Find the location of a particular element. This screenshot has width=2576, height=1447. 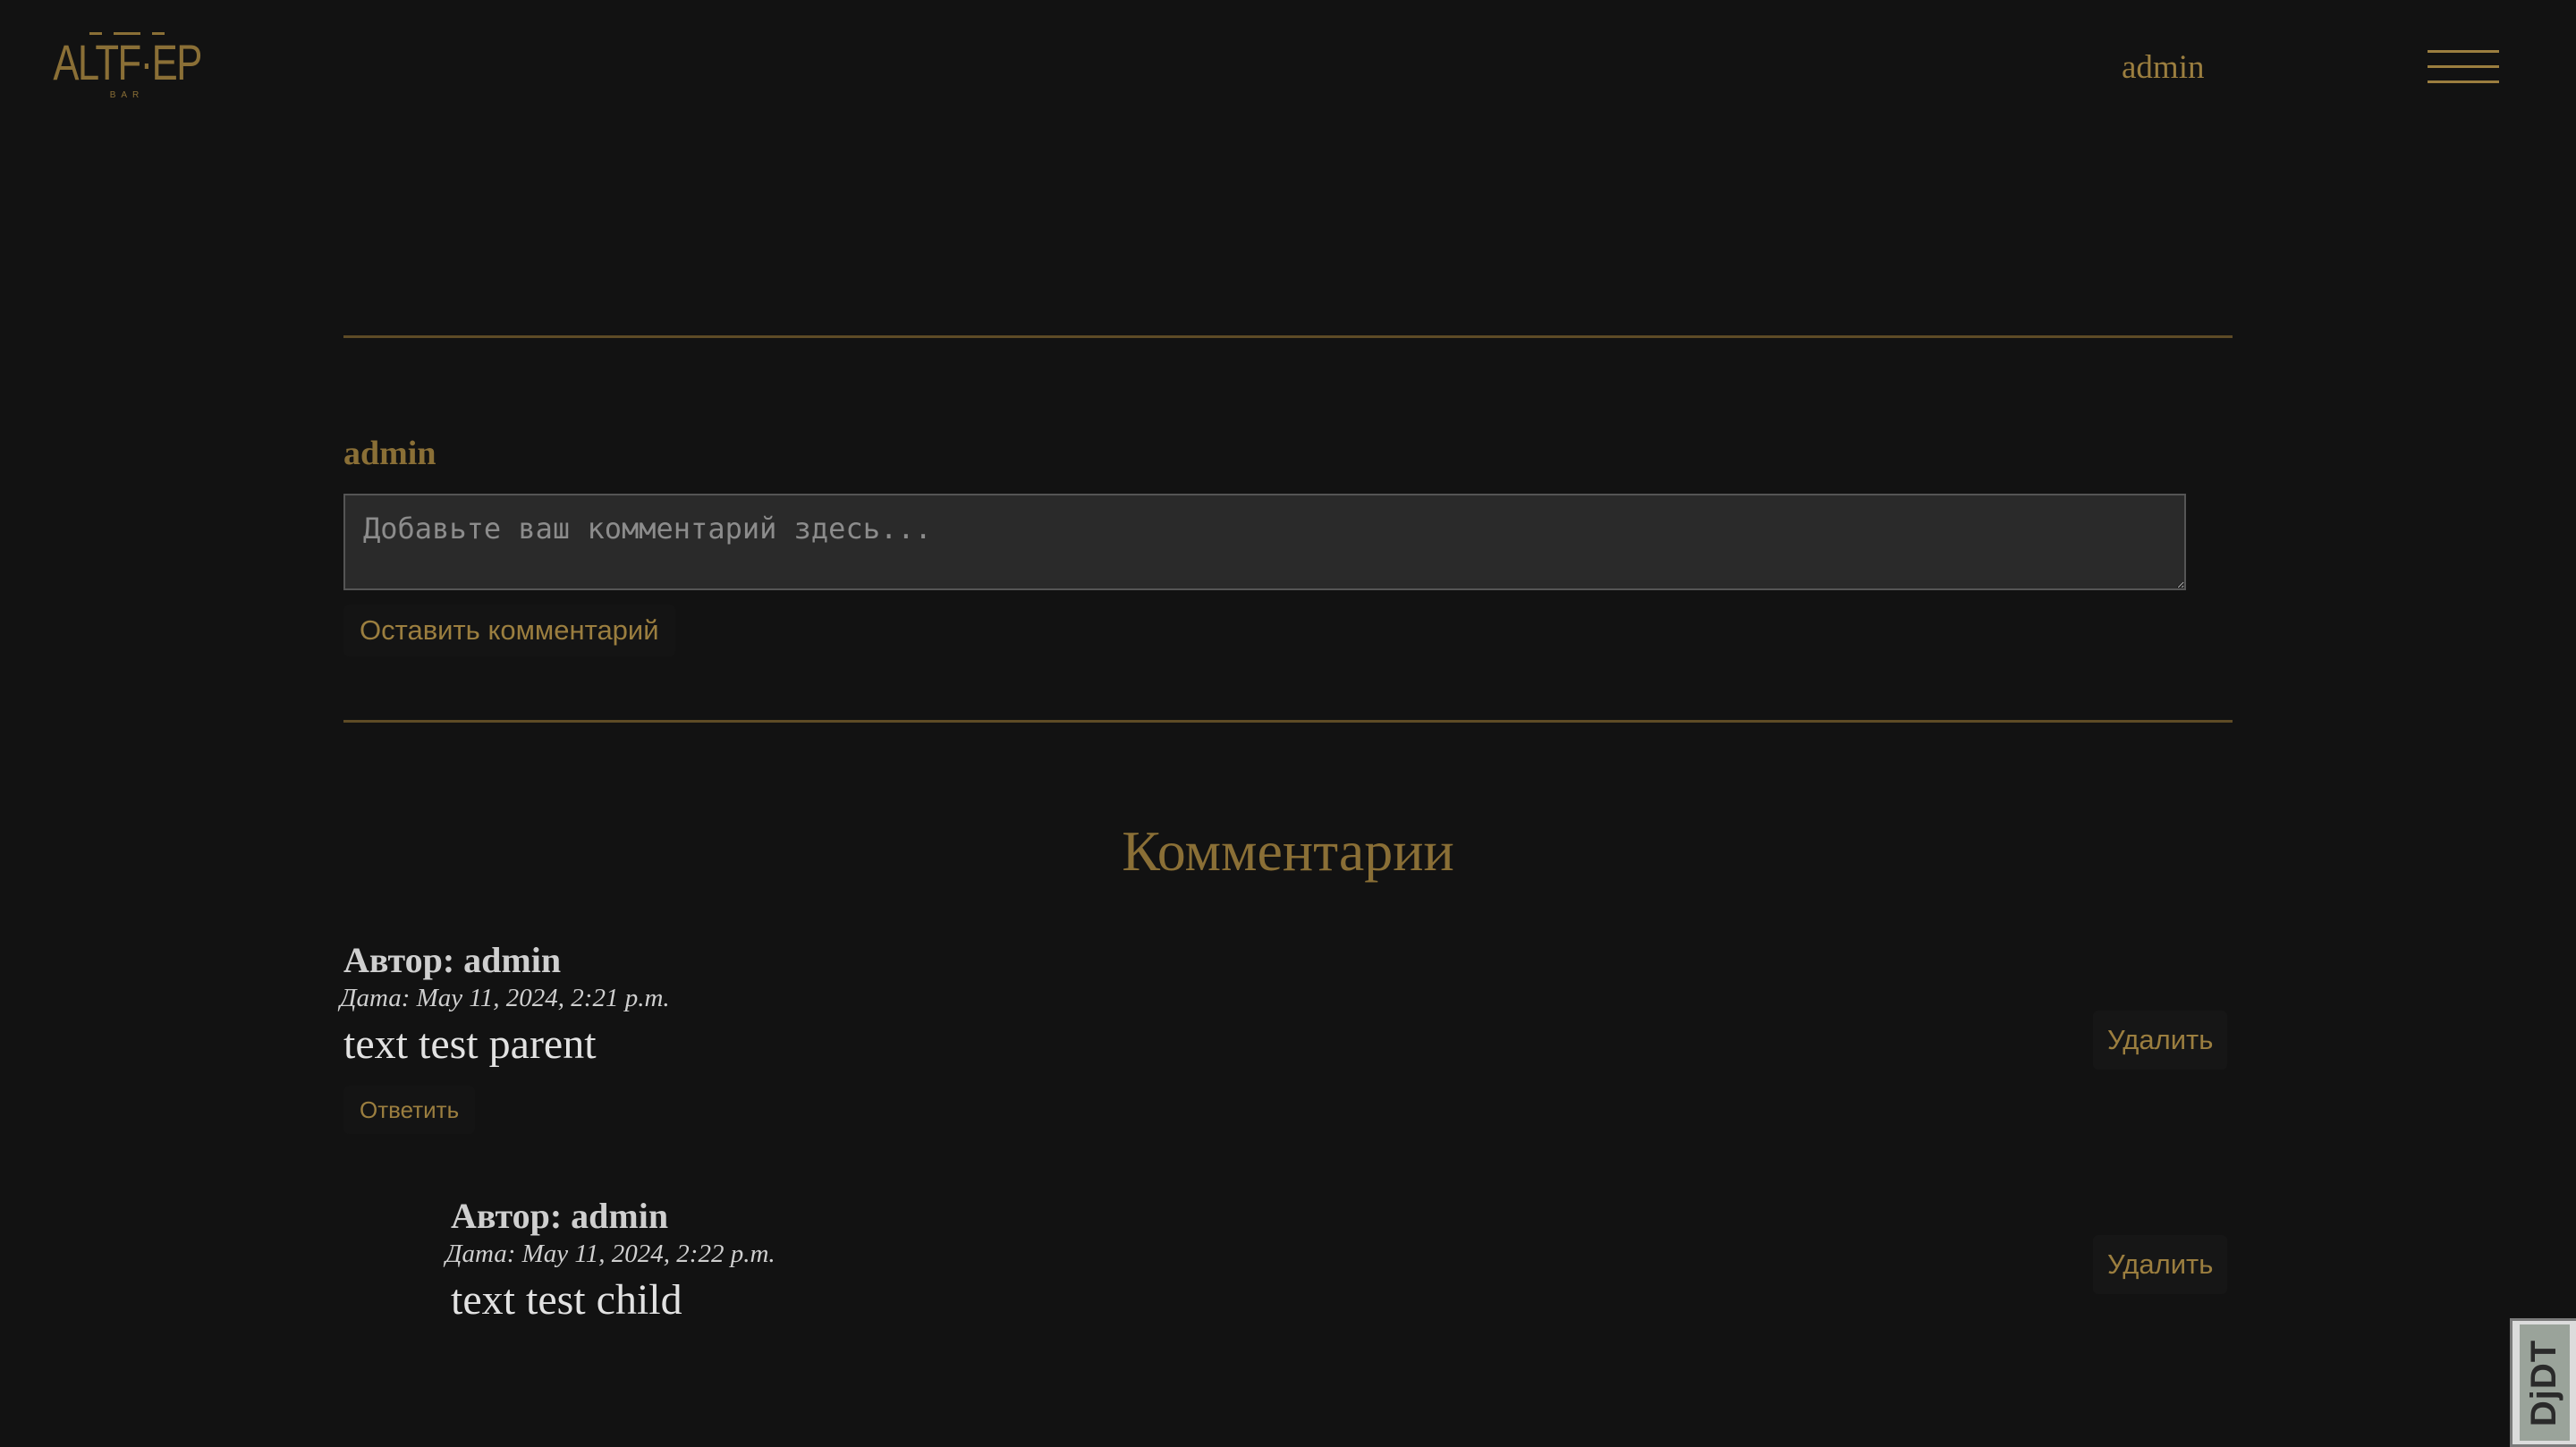

comment-text: text test child is located at coordinates (566, 1300).